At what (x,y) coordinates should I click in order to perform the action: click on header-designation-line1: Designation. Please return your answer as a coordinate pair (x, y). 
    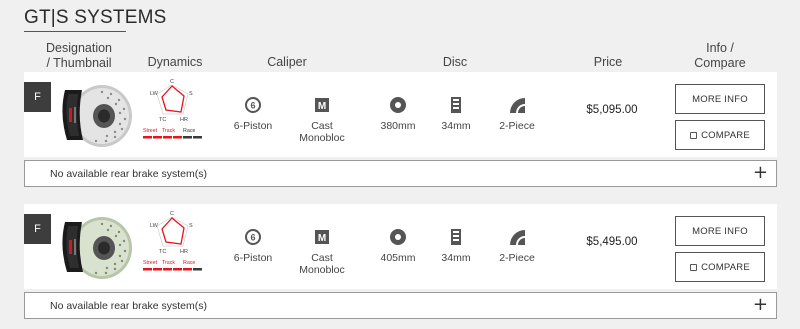
    Looking at the image, I should click on (78, 48).